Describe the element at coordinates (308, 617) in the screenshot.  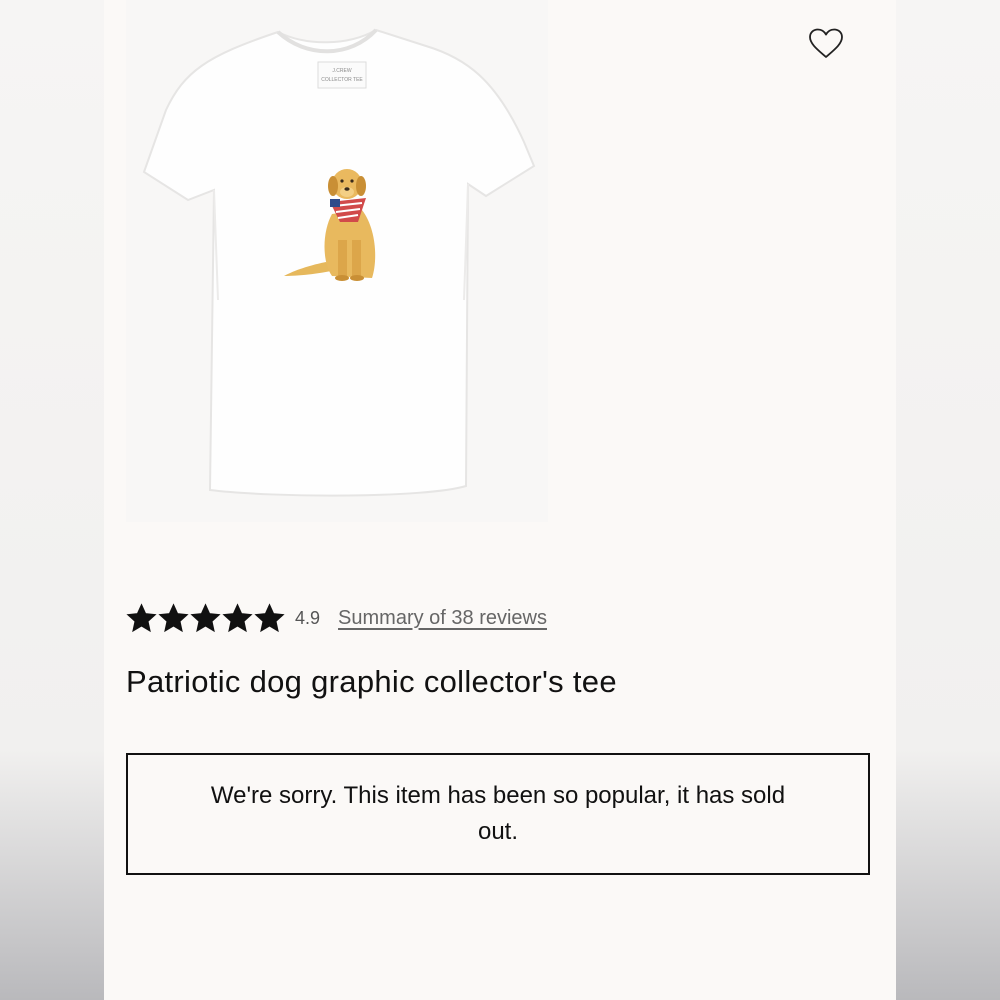
I see `rating-value: 4.9` at that location.